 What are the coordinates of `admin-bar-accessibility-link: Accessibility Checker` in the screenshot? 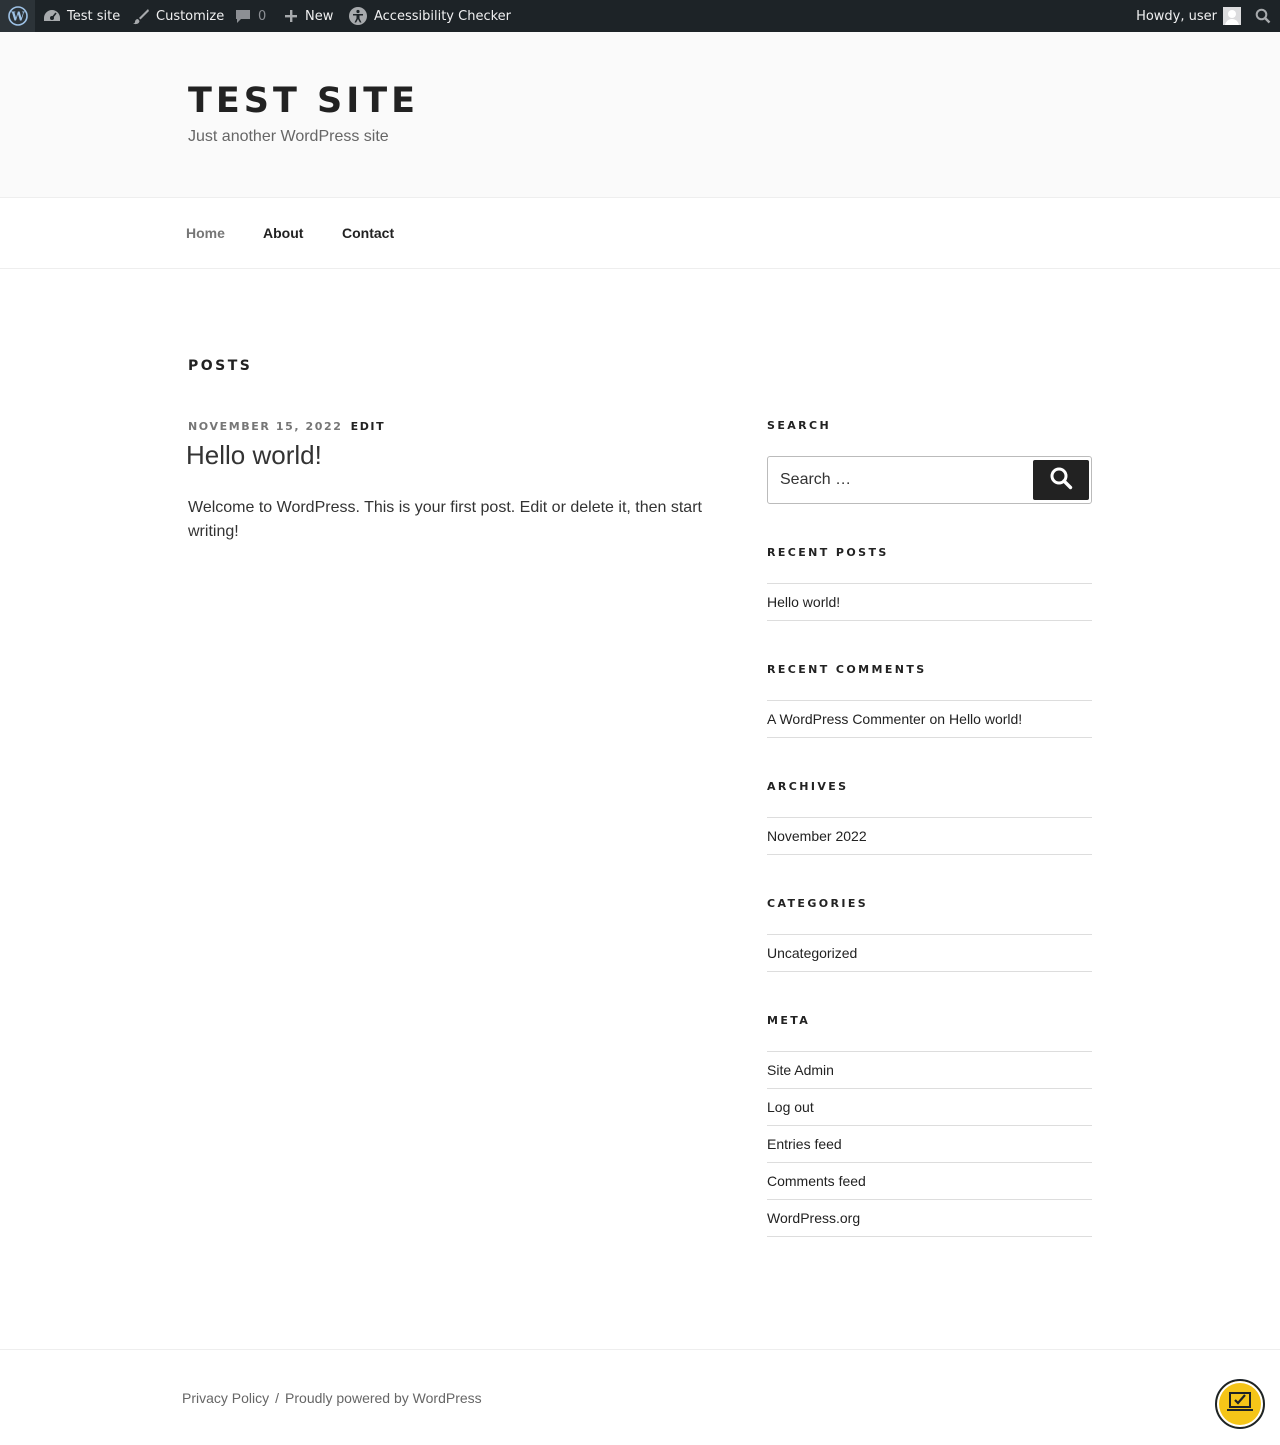 It's located at (429, 16).